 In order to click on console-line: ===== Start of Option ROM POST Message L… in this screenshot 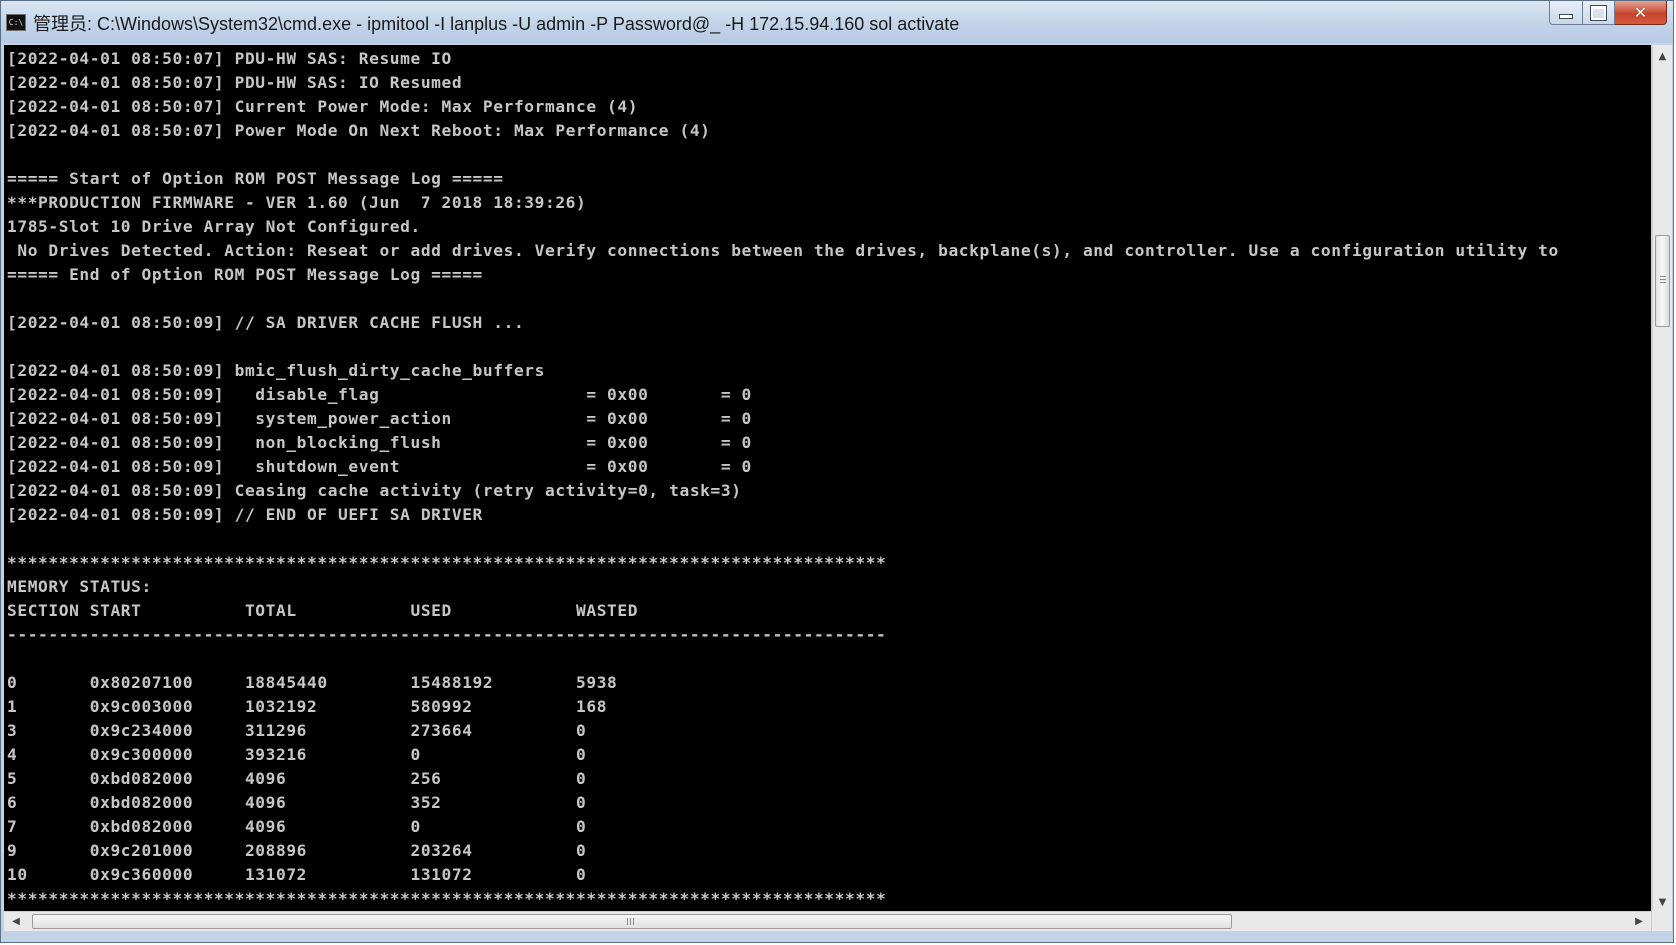, I will do `click(255, 178)`.